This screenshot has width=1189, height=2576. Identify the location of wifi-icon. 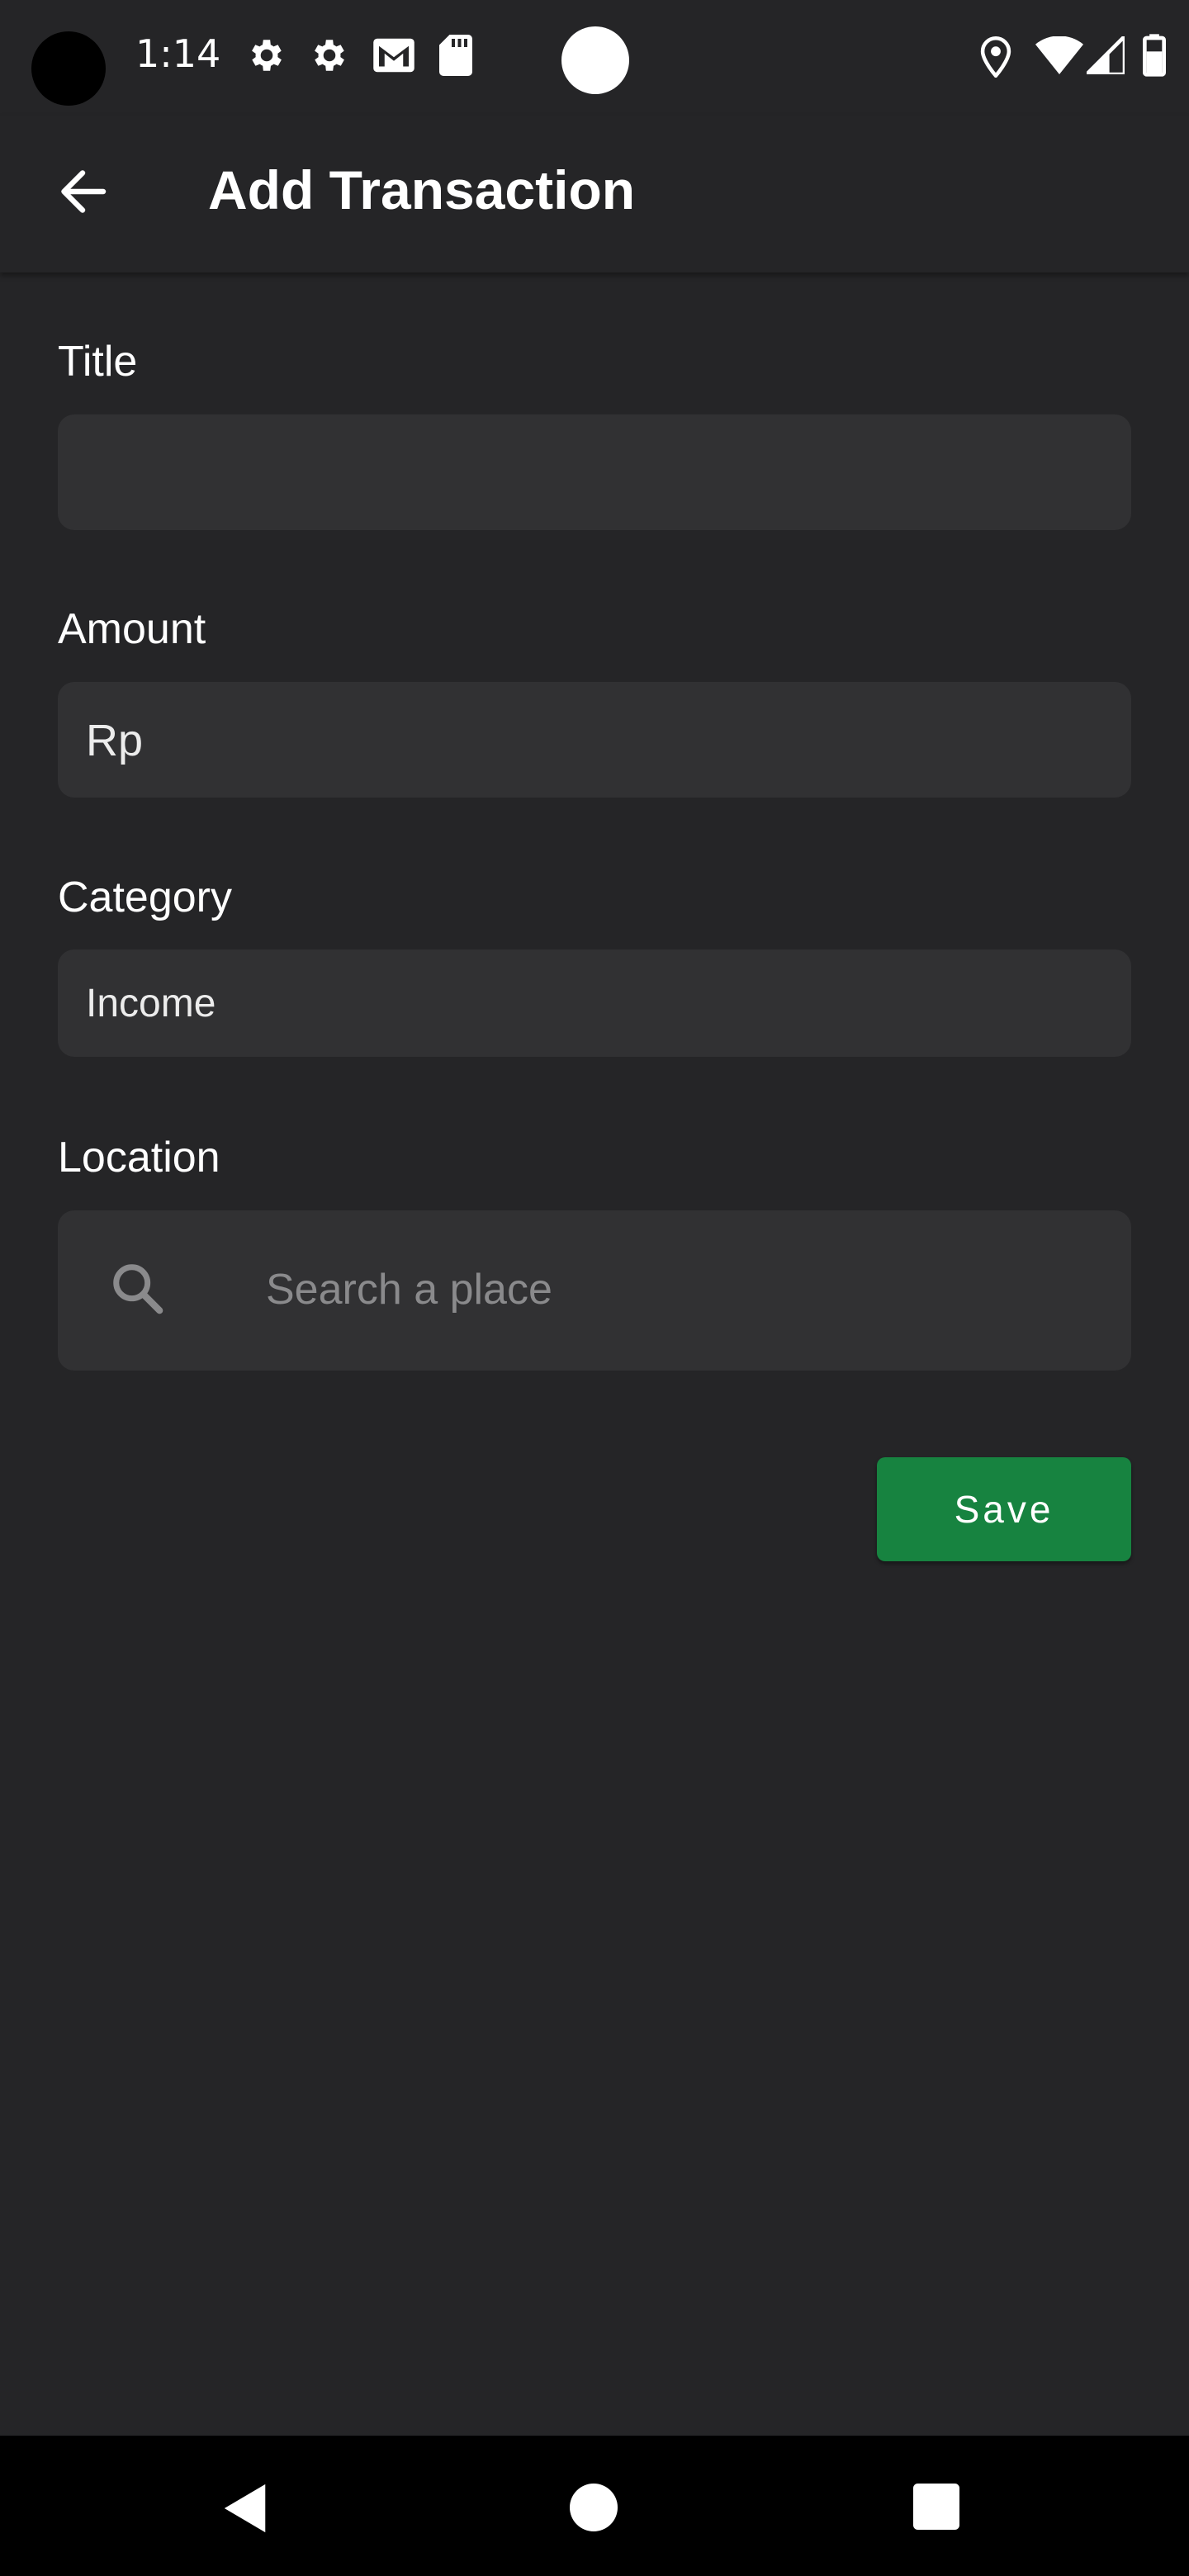
(1059, 57).